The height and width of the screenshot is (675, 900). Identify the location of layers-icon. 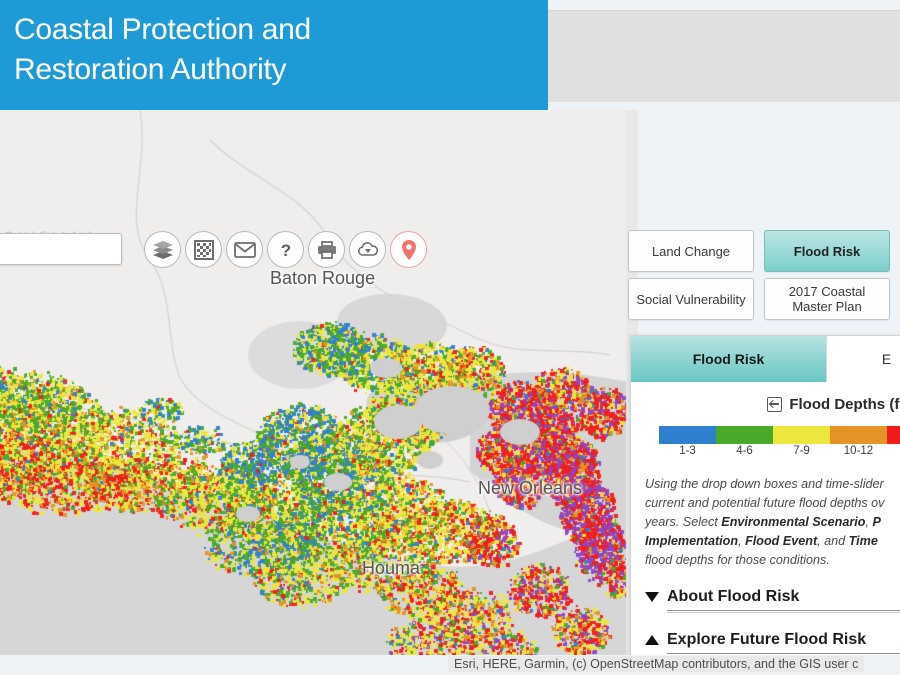
(162, 249).